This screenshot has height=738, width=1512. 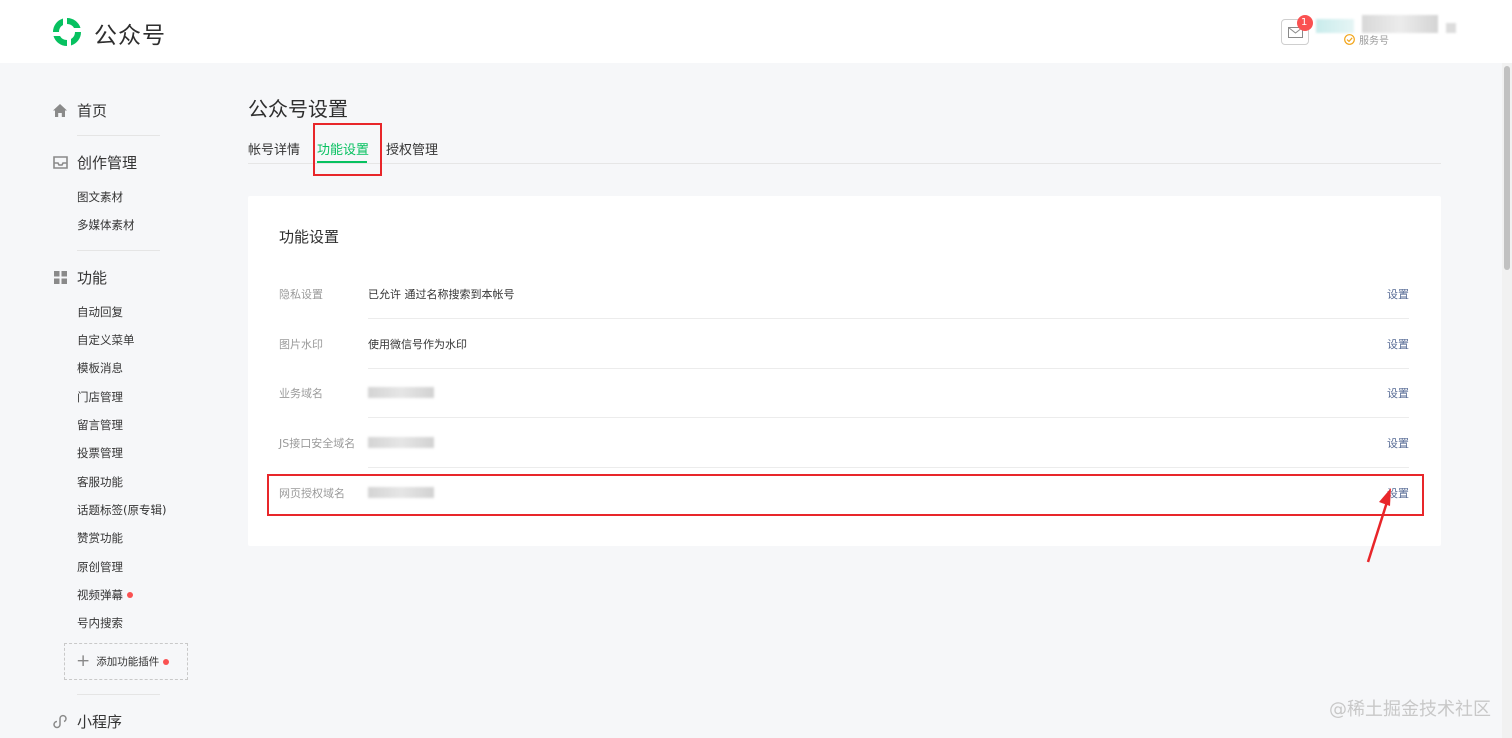 What do you see at coordinates (100, 482) in the screenshot?
I see `sidebar-item-customer-service: 客服功能` at bounding box center [100, 482].